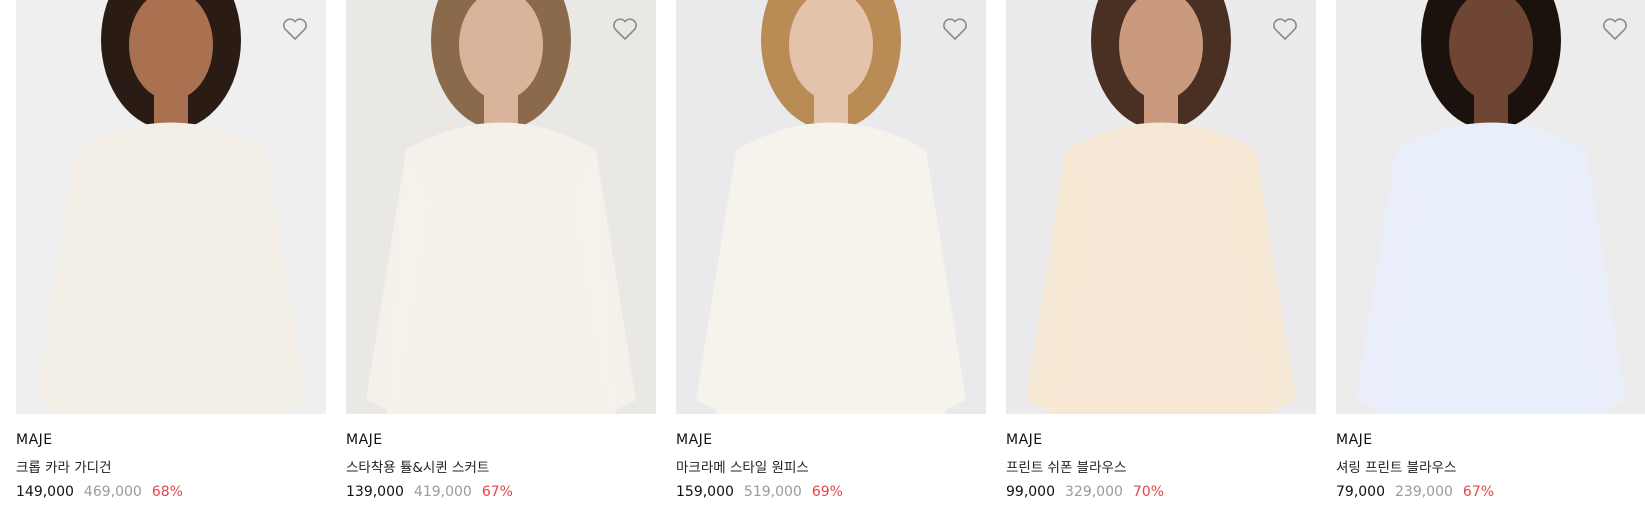  Describe the element at coordinates (1360, 492) in the screenshot. I see `sale-price: 79,000` at that location.